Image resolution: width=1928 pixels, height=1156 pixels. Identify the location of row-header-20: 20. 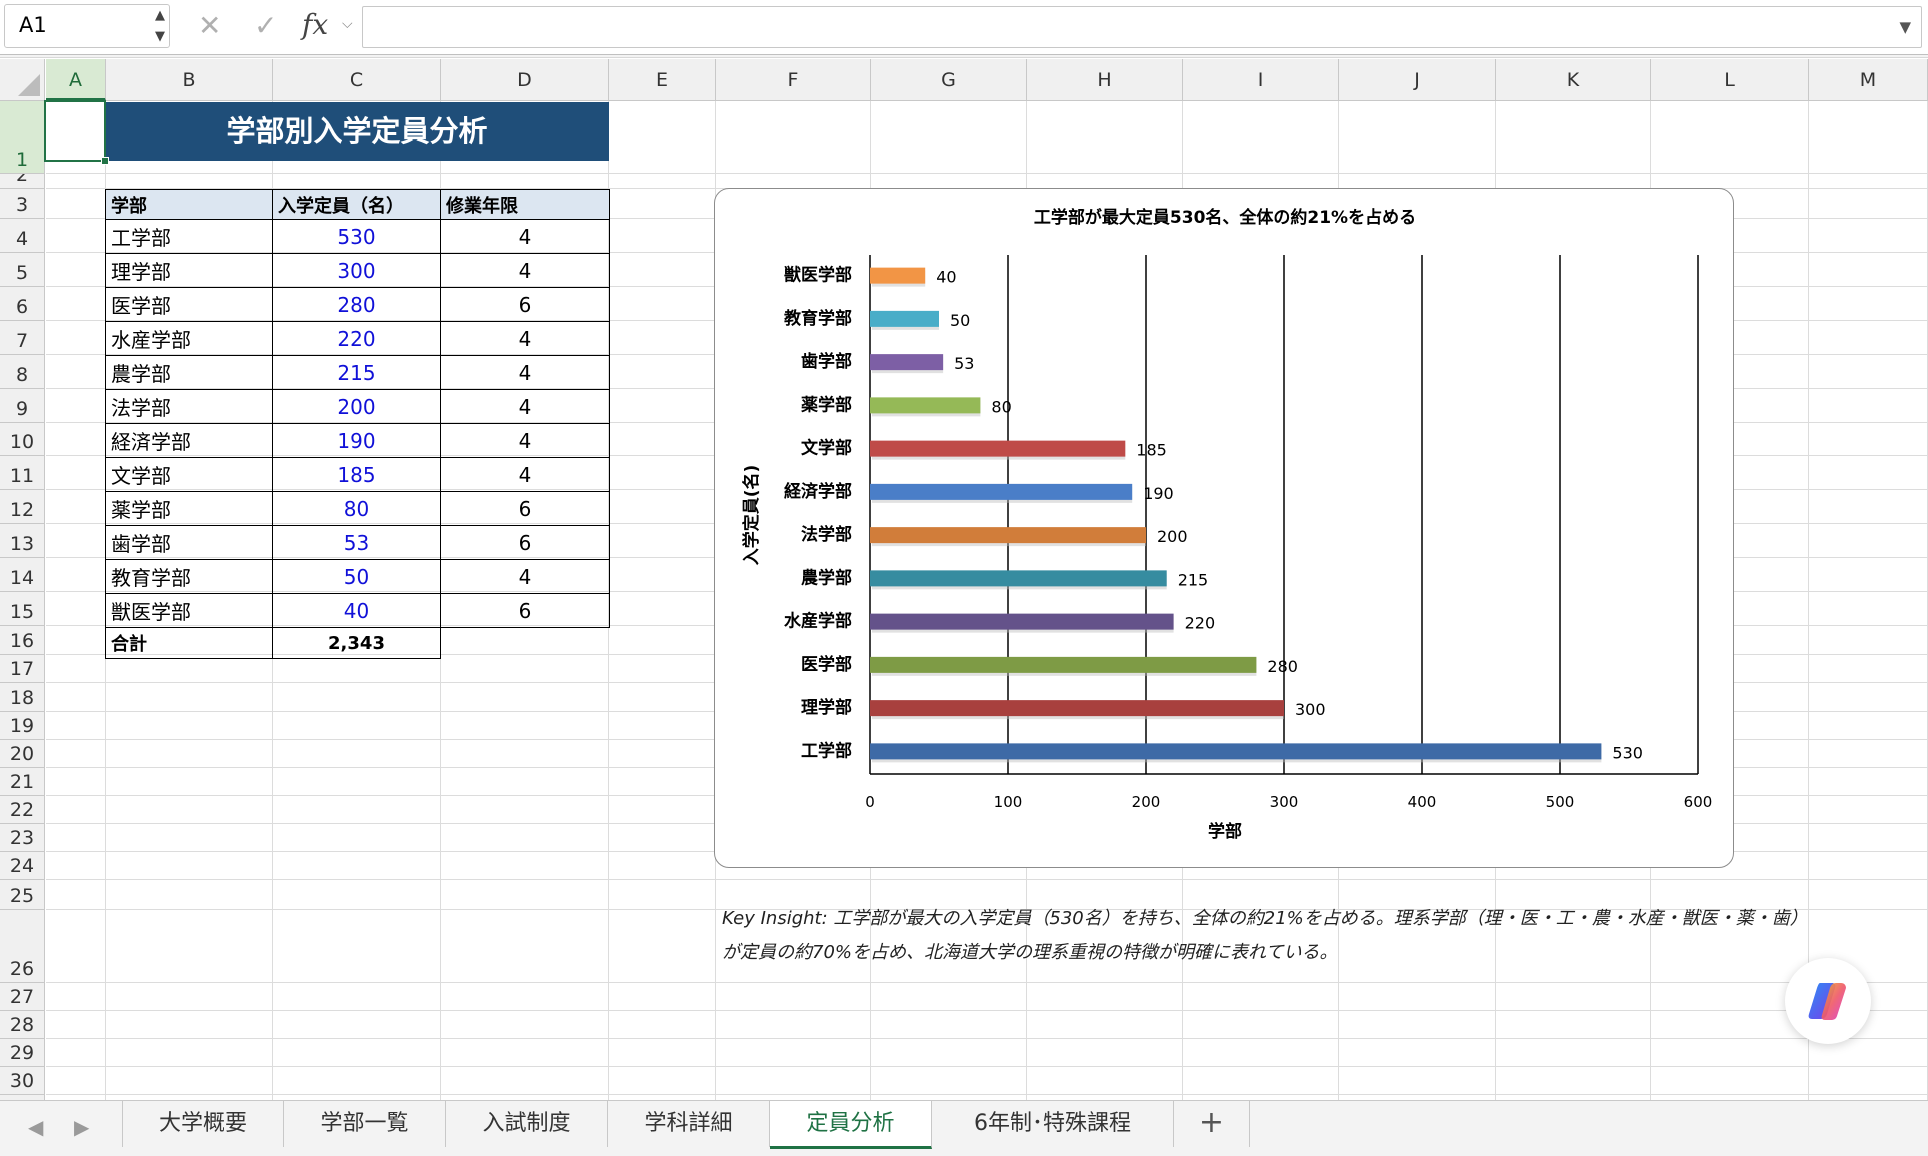
(22, 754).